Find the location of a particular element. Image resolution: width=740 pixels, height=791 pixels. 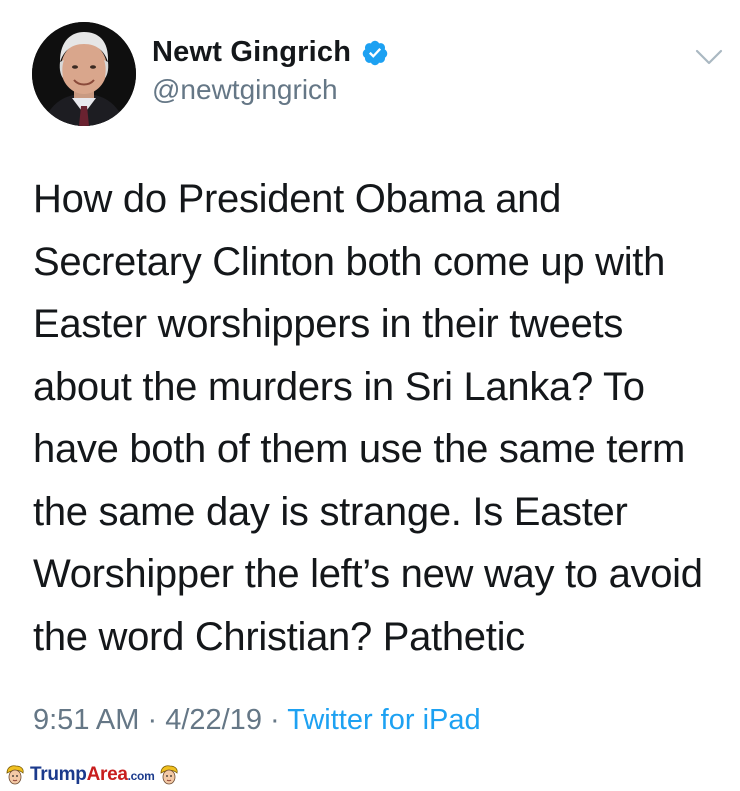

watermark-part: Area is located at coordinates (107, 774).